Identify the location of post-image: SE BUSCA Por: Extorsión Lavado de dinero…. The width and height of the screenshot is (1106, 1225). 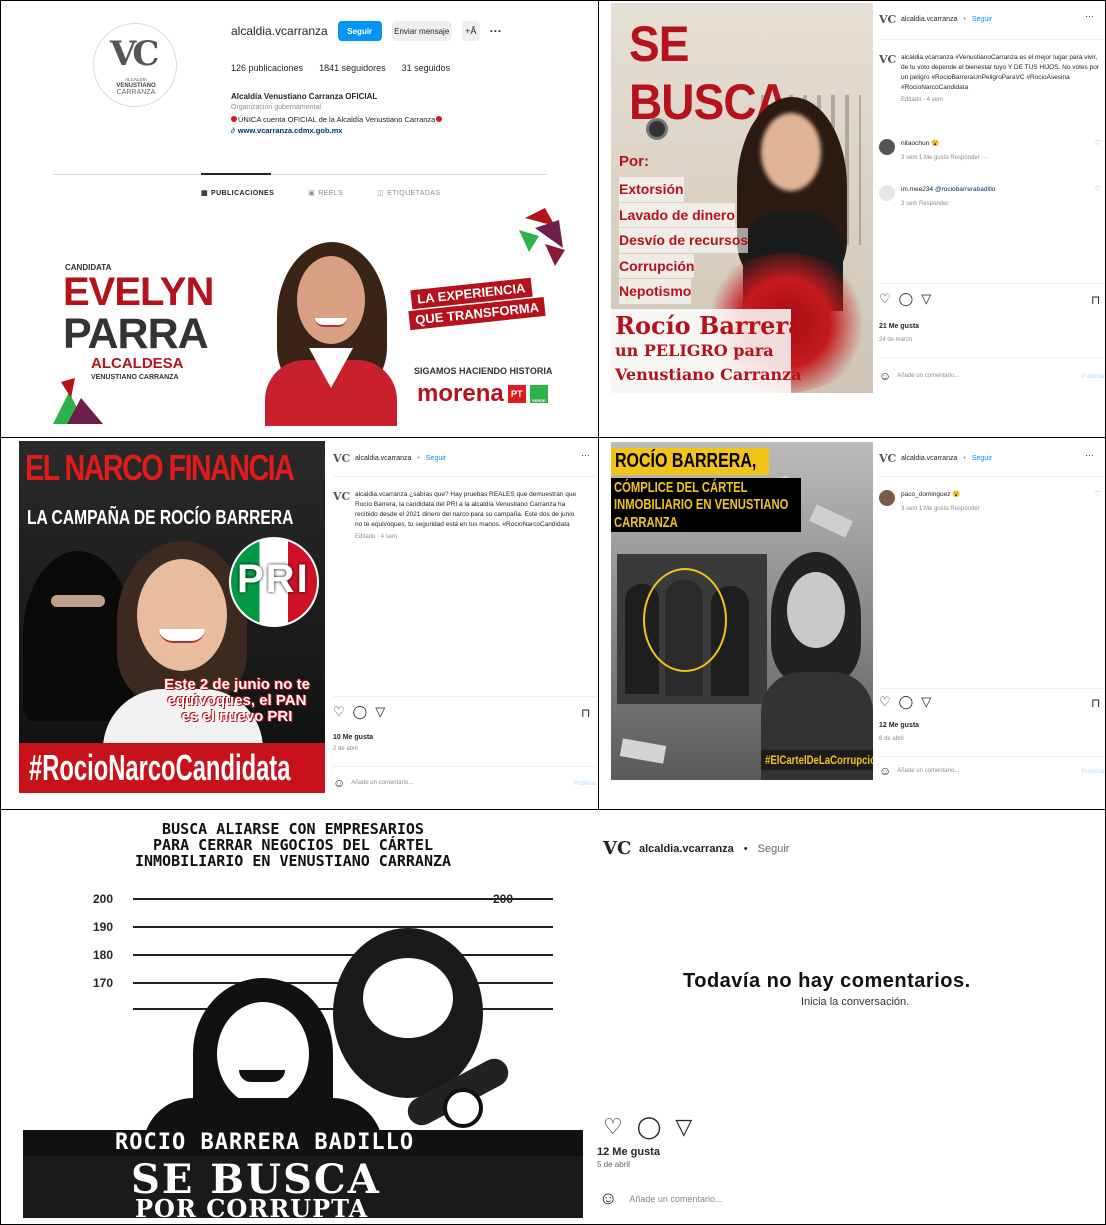
(742, 198).